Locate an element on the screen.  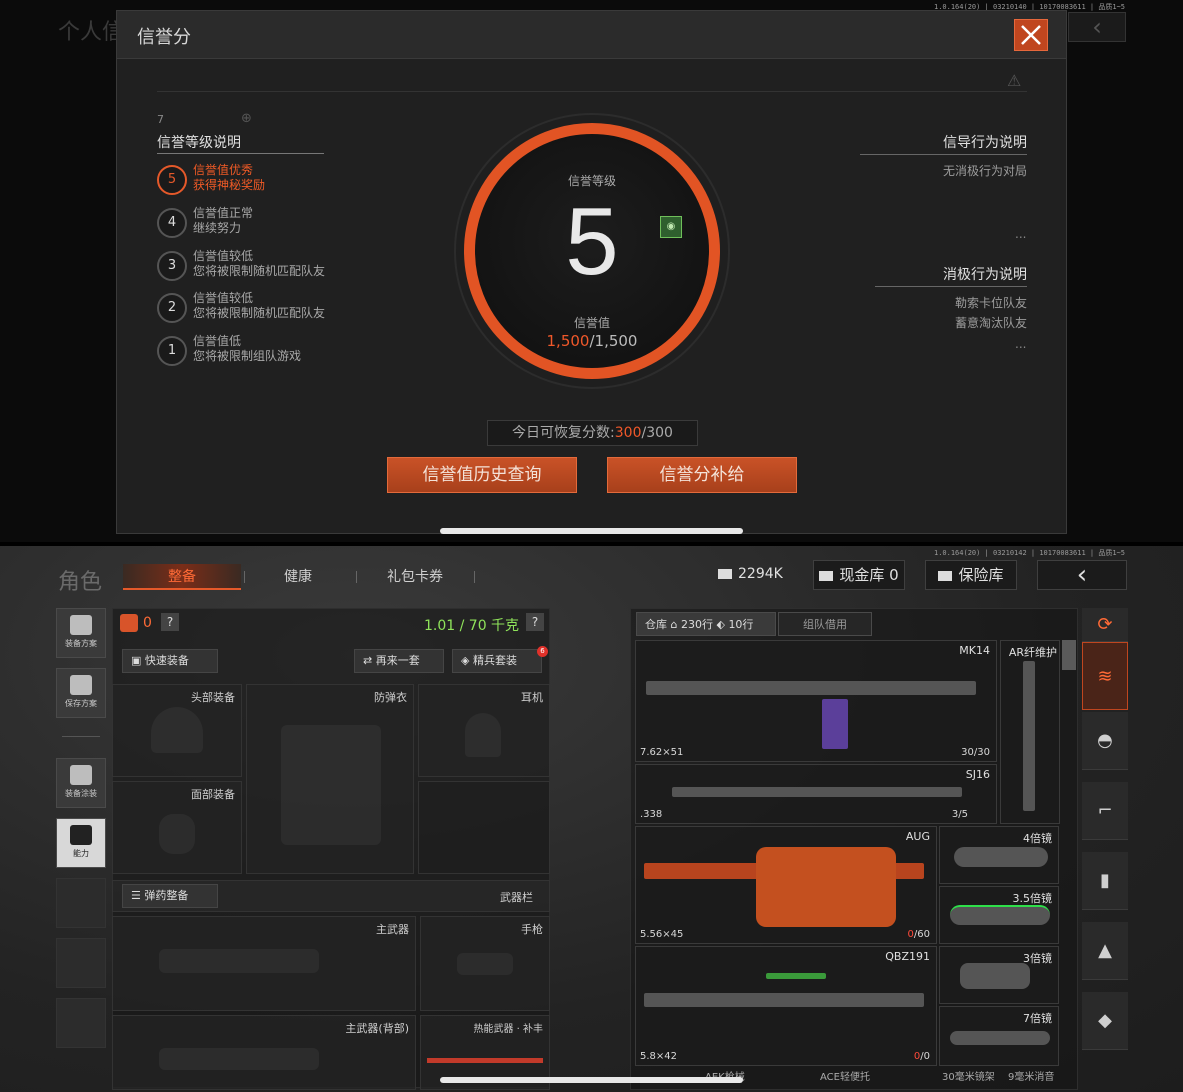
mask-icon is located at coordinates (177, 834).